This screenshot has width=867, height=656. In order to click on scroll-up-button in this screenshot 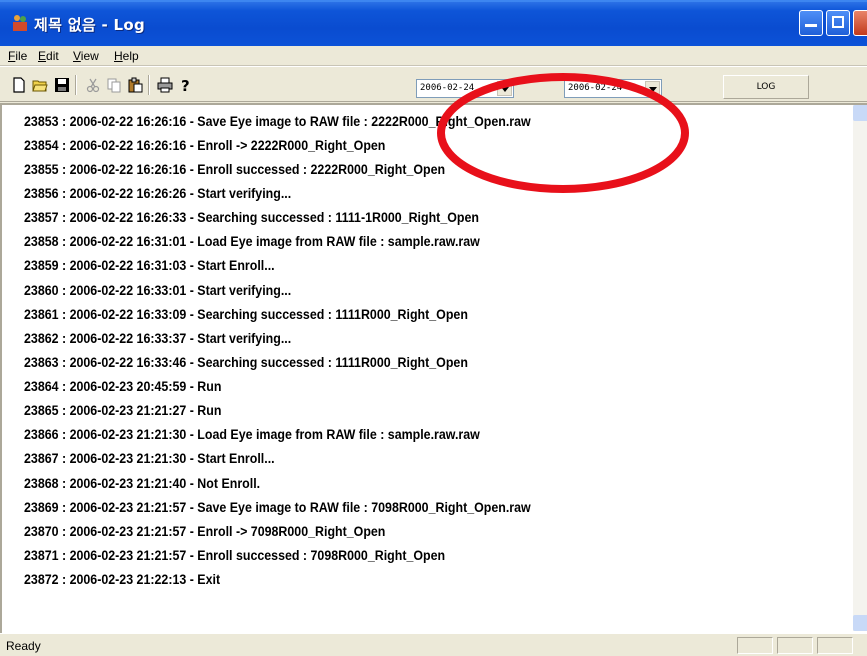, I will do `click(860, 113)`.